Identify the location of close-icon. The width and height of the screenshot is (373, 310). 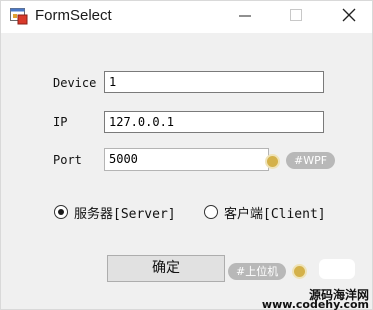
(349, 15).